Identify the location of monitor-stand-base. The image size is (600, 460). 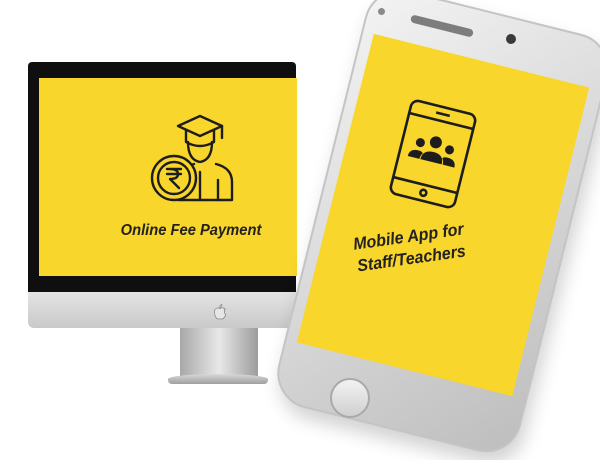
(218, 379).